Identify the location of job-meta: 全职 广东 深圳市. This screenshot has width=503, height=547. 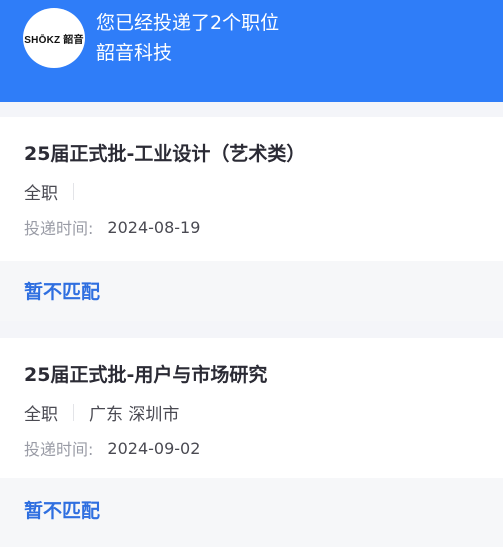
(102, 412).